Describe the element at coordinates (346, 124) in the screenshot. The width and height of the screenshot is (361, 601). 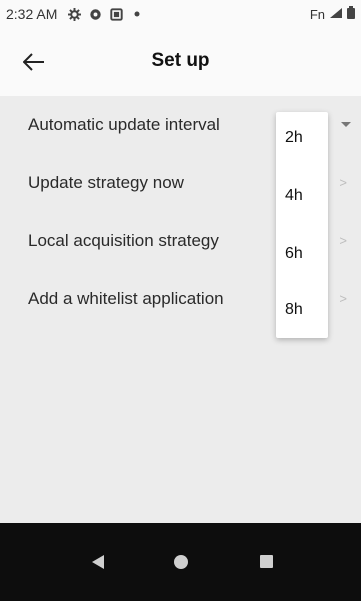
I see `dropdown-arrow-icon` at that location.